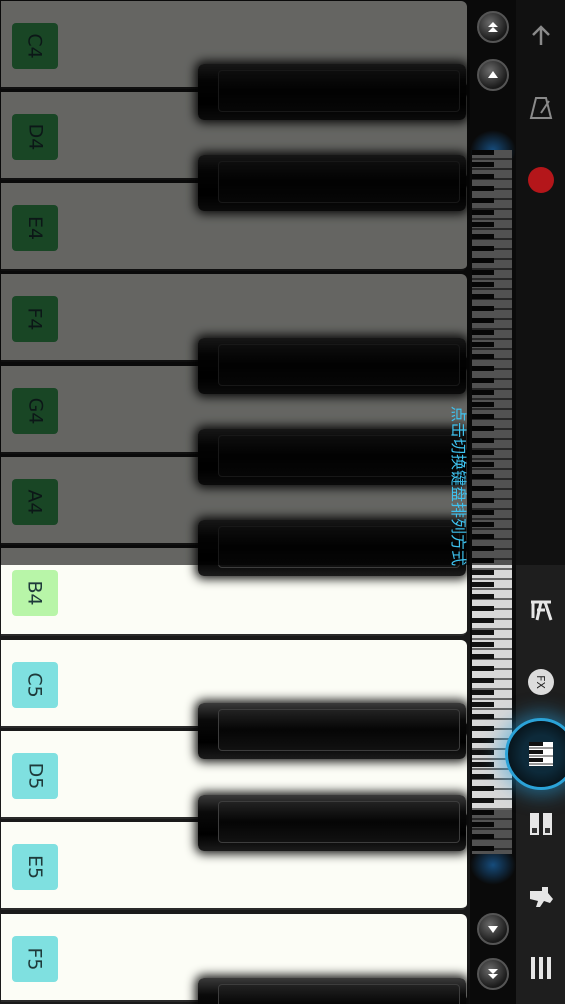  I want to click on note-label-d4: D4, so click(35, 137).